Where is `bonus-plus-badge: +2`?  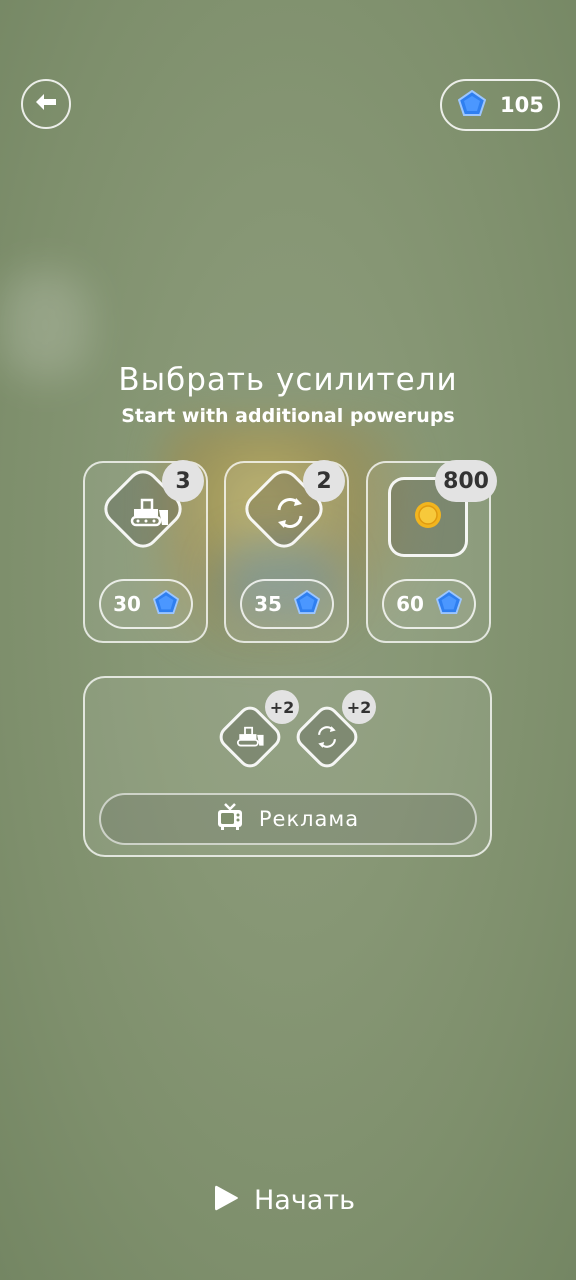 bonus-plus-badge: +2 is located at coordinates (359, 707).